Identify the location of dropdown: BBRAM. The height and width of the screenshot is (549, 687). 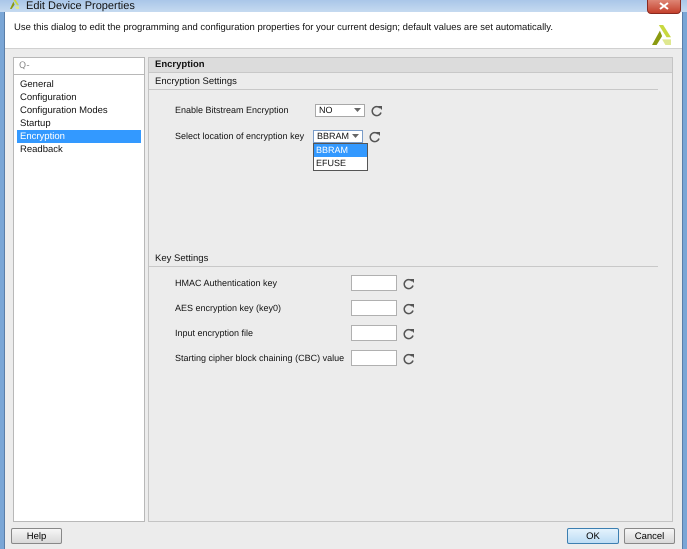
(338, 136).